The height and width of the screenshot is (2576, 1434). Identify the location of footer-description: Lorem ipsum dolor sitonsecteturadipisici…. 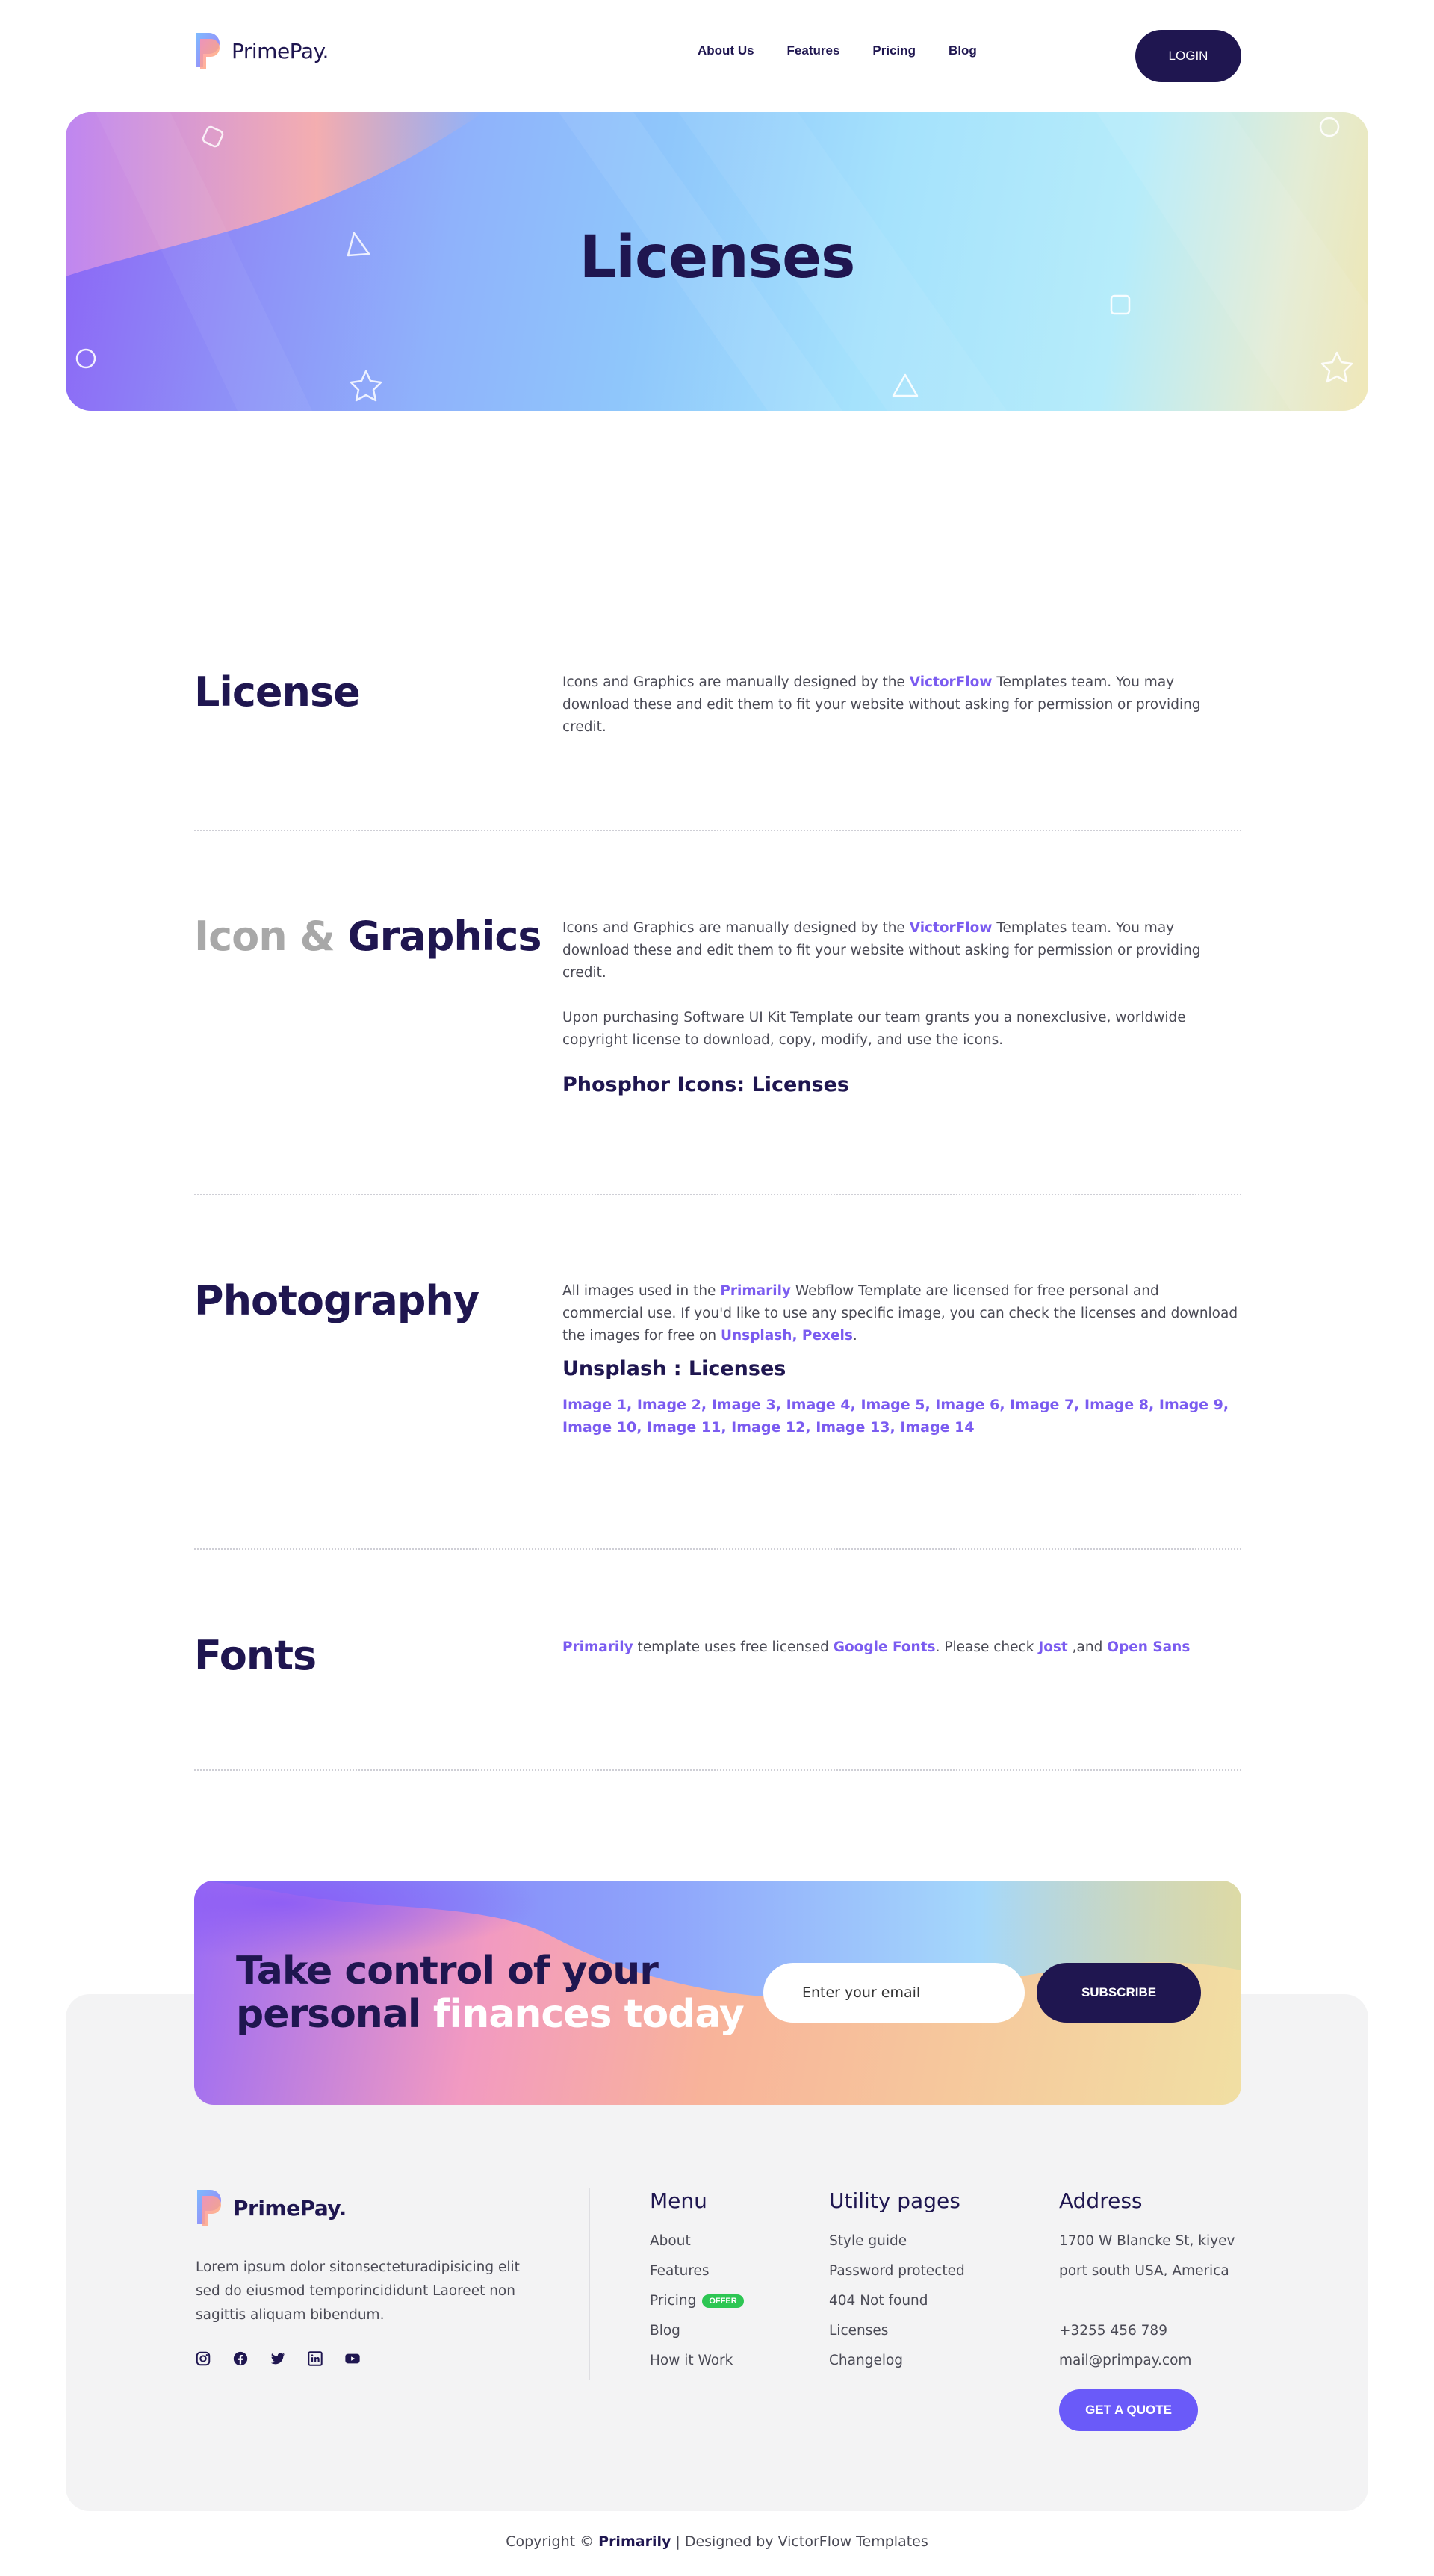
(358, 2291).